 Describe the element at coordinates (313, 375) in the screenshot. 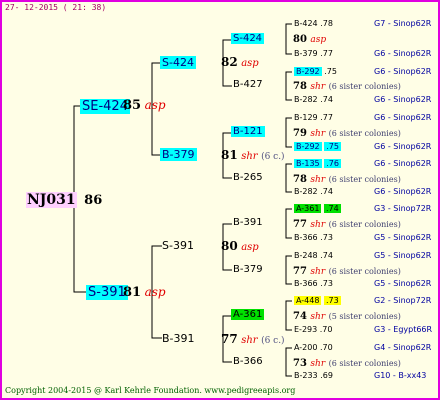

I see `gen4-row: B-233 .69` at that location.